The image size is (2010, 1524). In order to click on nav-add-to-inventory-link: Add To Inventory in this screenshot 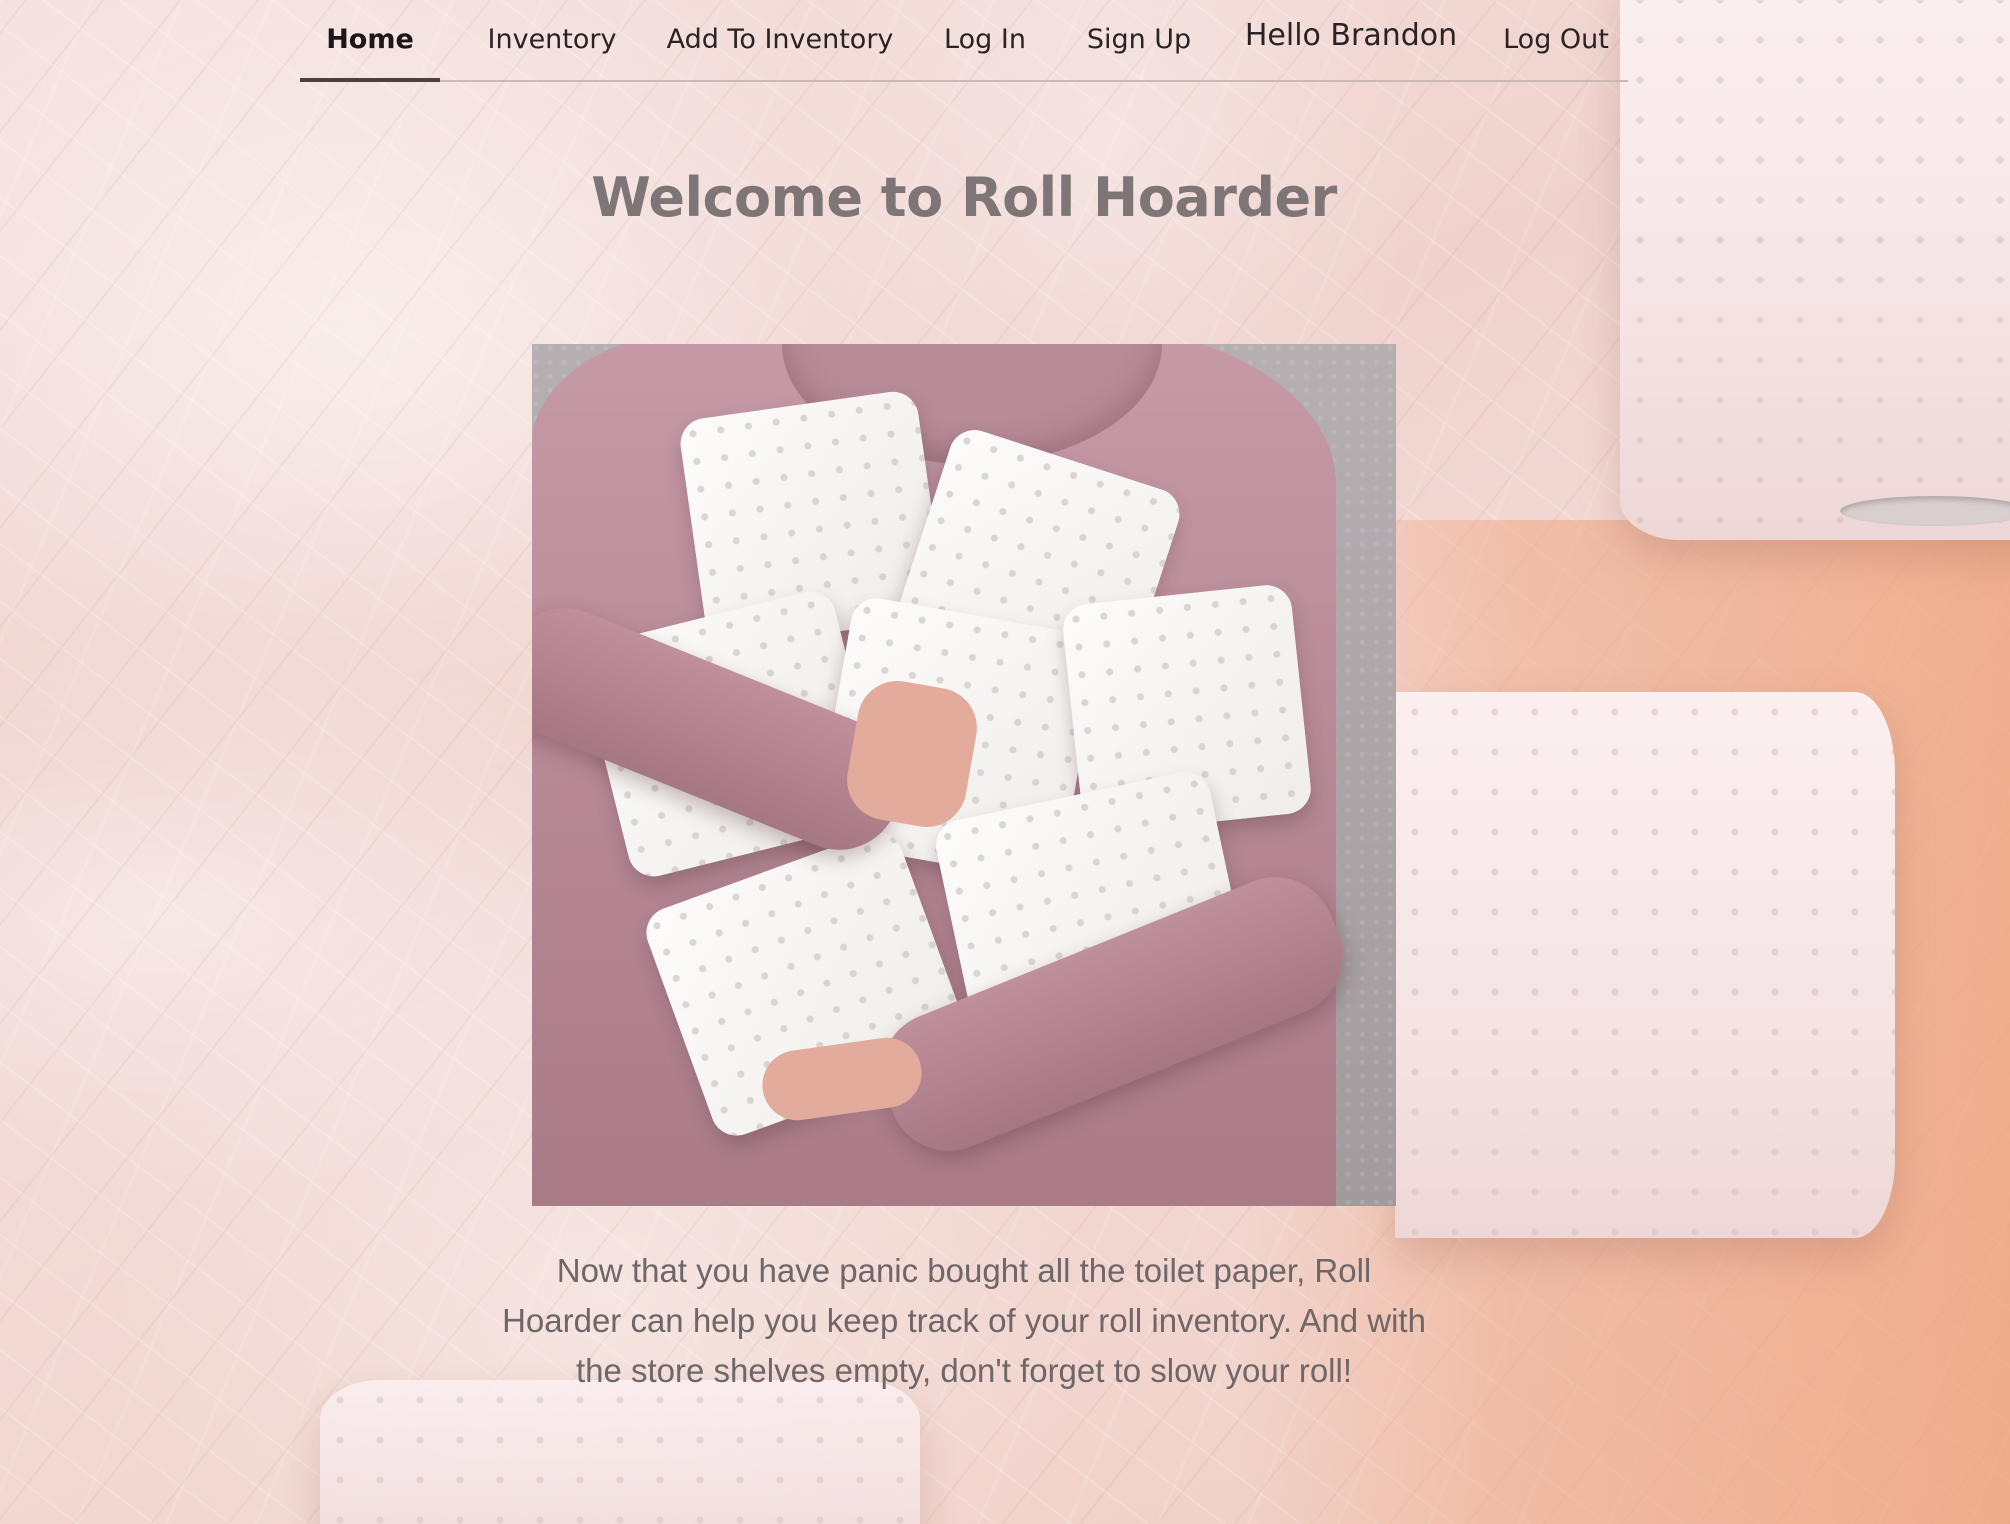, I will do `click(780, 40)`.